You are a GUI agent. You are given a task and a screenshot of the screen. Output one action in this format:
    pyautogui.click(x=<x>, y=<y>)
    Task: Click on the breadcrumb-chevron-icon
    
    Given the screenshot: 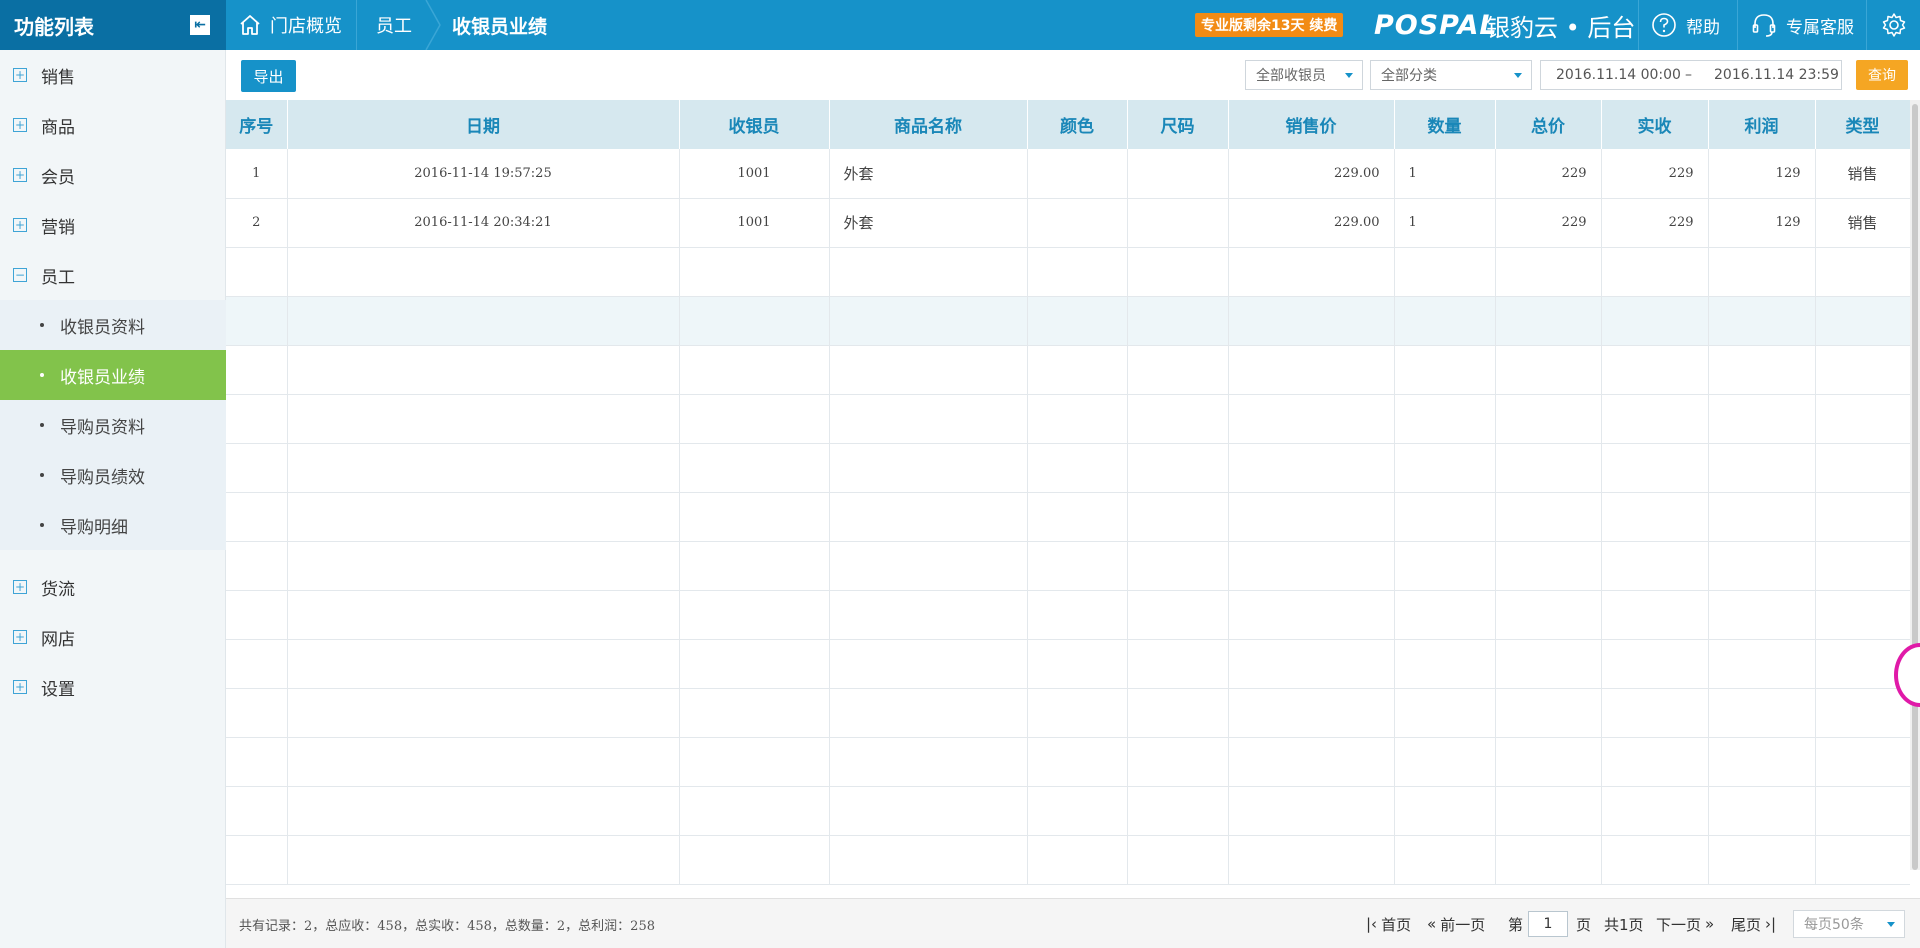 What is the action you would take?
    pyautogui.click(x=433, y=25)
    